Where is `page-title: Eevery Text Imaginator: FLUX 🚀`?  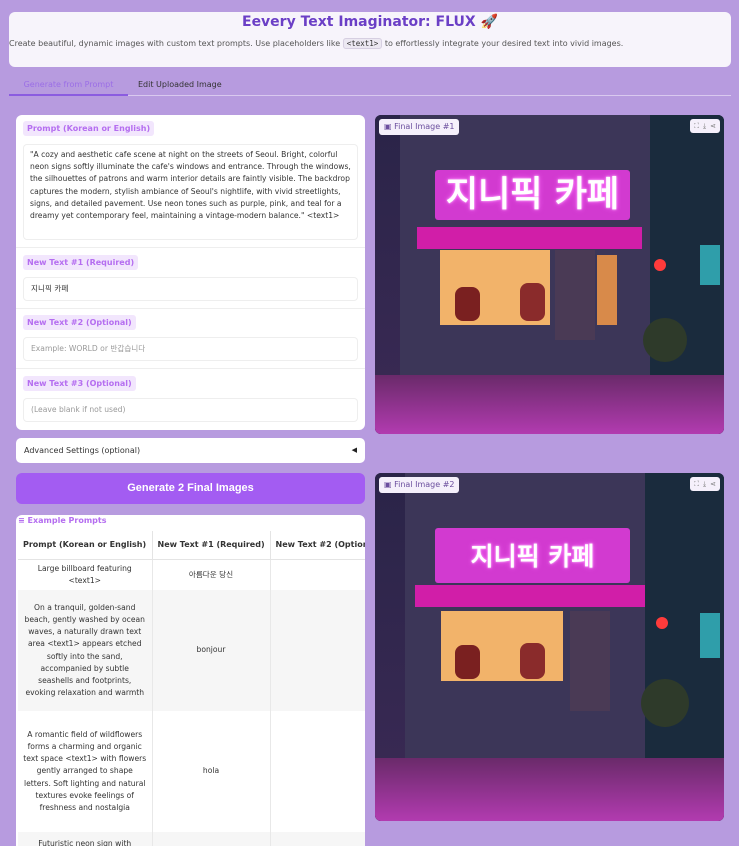 page-title: Eevery Text Imaginator: FLUX 🚀 is located at coordinates (370, 22).